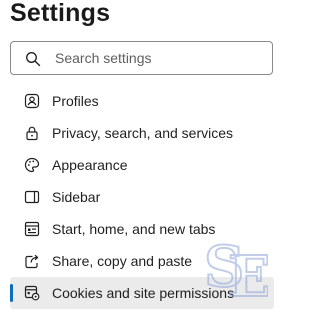  I want to click on palette-icon, so click(32, 165).